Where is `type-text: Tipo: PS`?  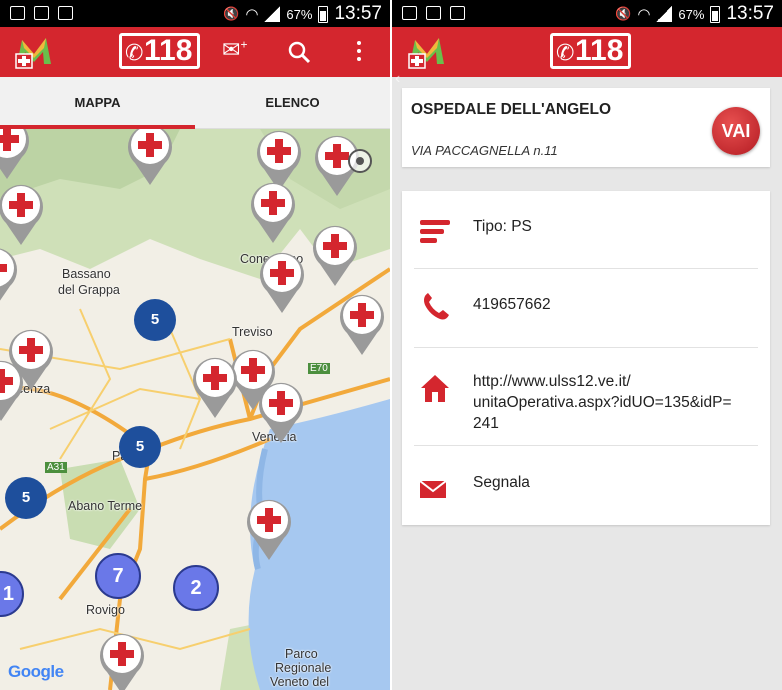 type-text: Tipo: PS is located at coordinates (502, 226).